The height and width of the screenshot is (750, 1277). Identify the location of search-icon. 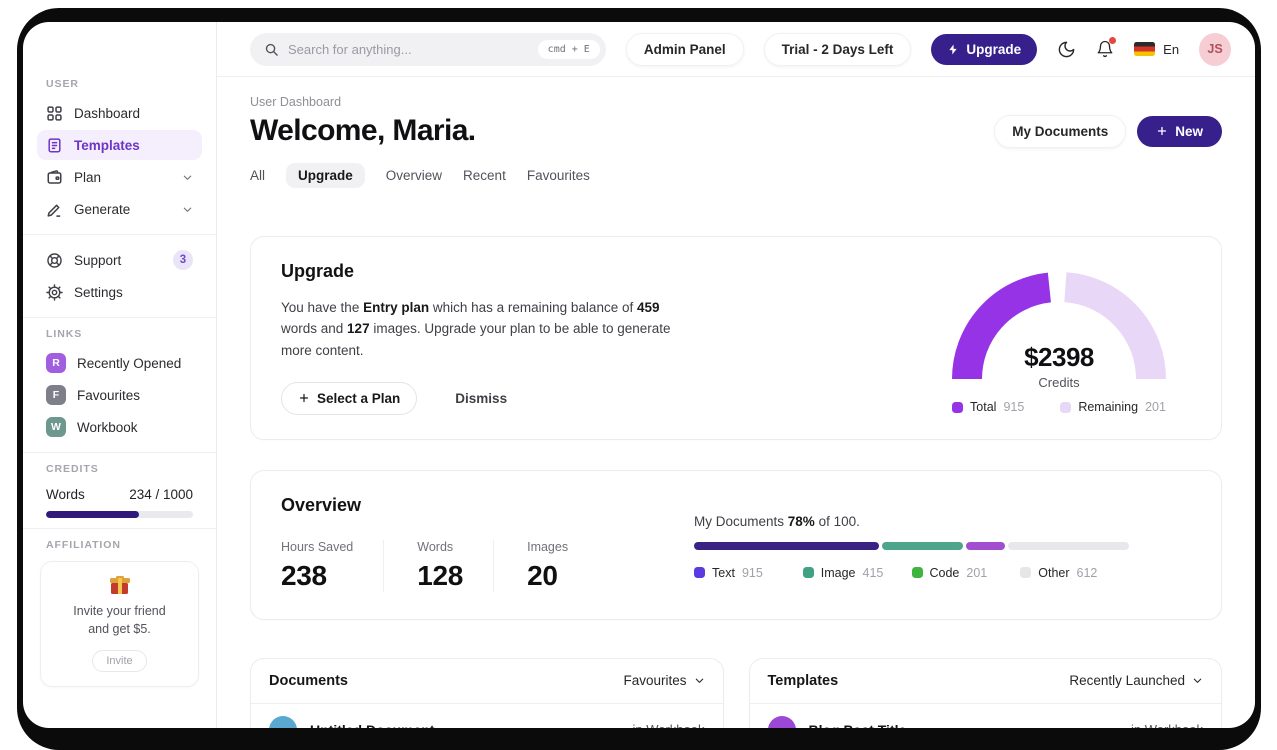
(271, 49).